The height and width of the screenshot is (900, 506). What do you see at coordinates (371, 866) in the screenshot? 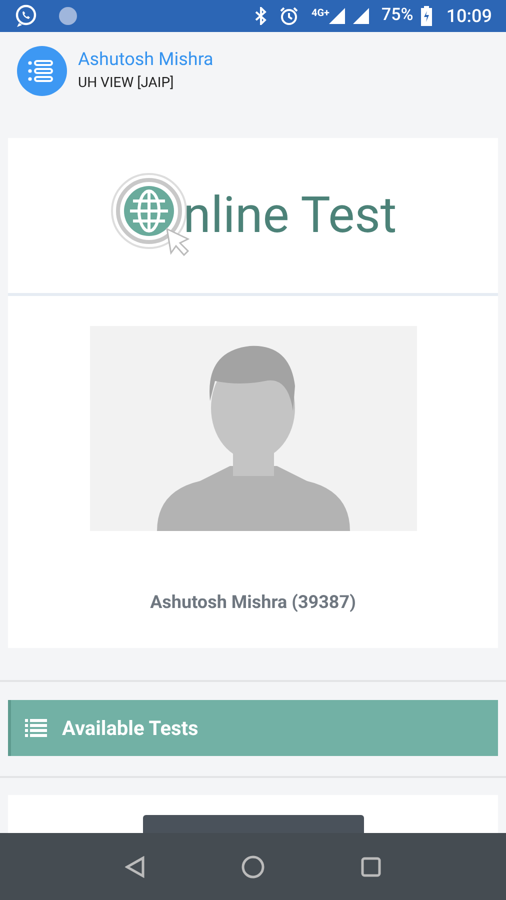
I see `recents-icon` at bounding box center [371, 866].